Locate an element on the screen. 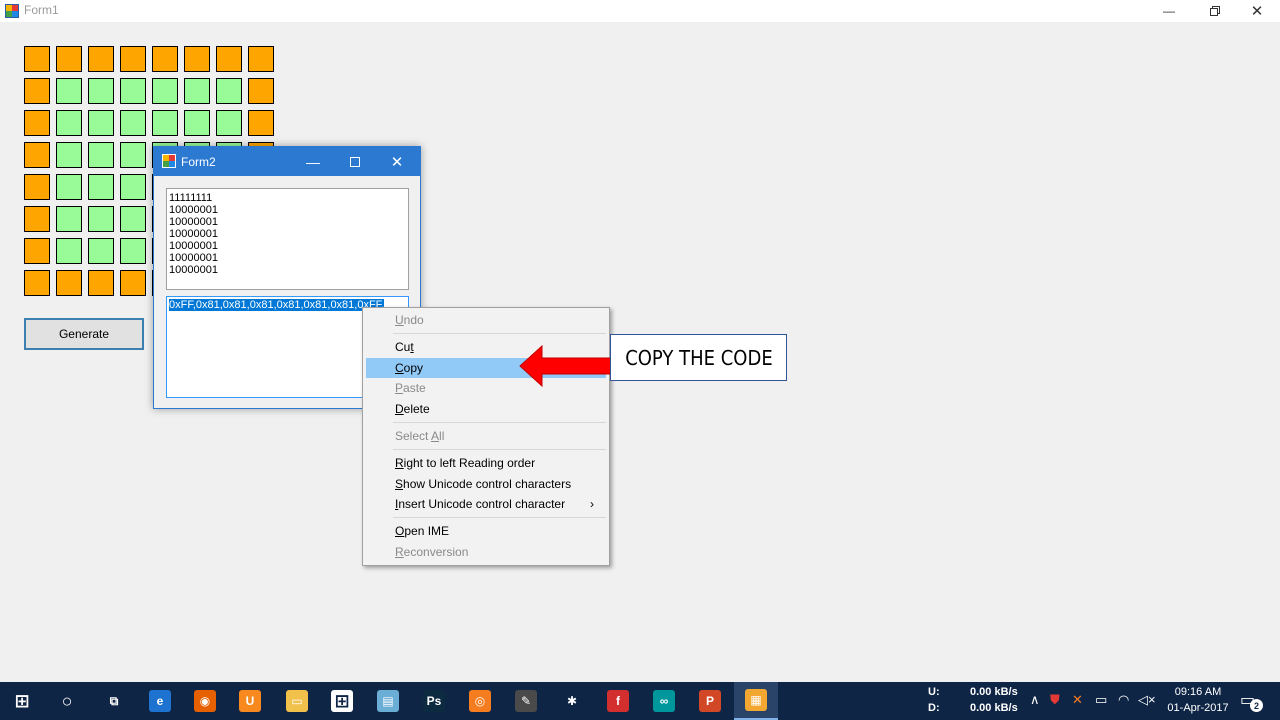 The width and height of the screenshot is (1280, 720). form-app-icon is located at coordinates (12, 11).